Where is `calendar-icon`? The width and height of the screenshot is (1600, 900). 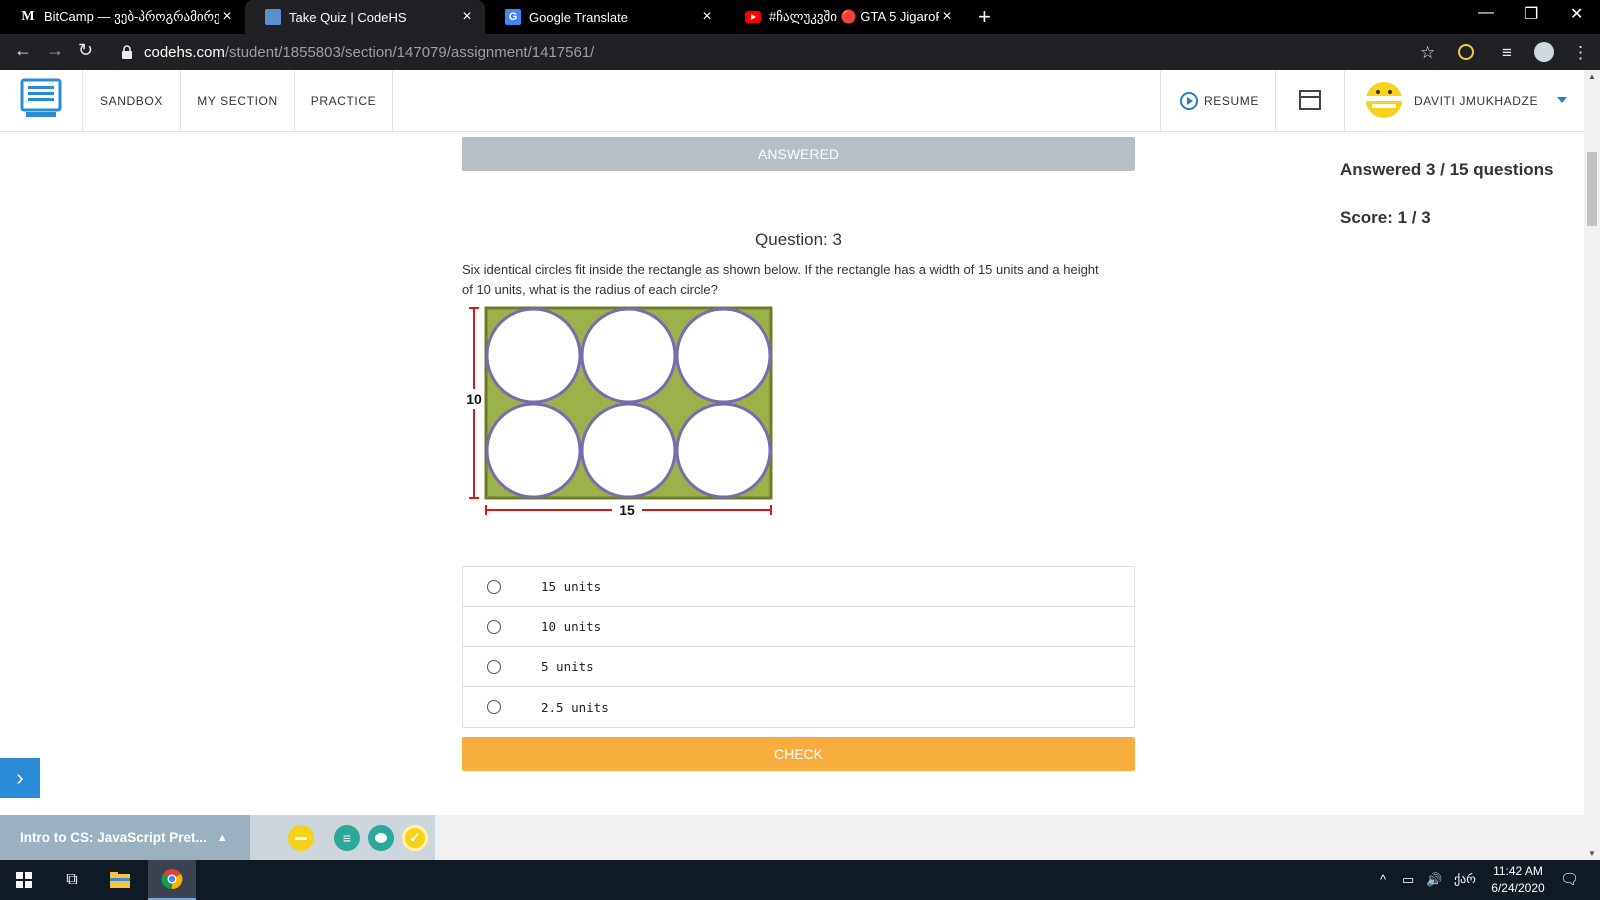
calendar-icon is located at coordinates (1310, 100).